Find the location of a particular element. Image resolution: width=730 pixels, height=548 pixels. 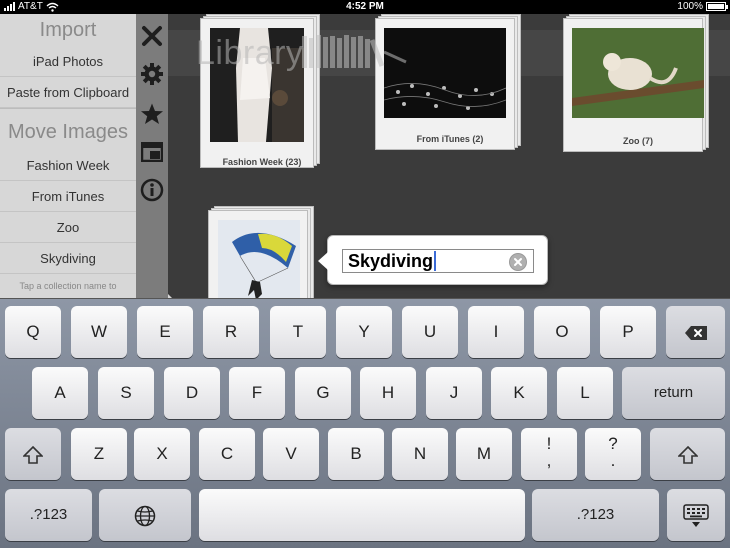

key-exclaim-top: ! is located at coordinates (549, 443).